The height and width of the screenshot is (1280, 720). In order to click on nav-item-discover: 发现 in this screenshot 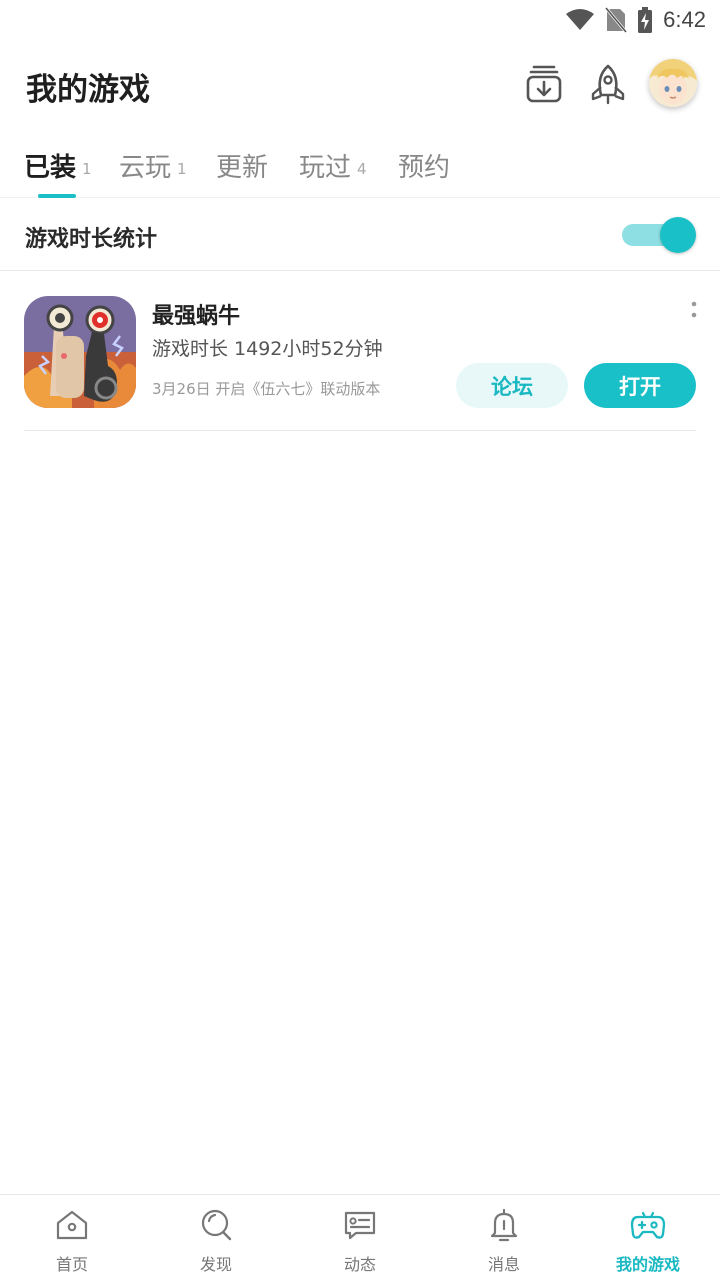, I will do `click(216, 1237)`.